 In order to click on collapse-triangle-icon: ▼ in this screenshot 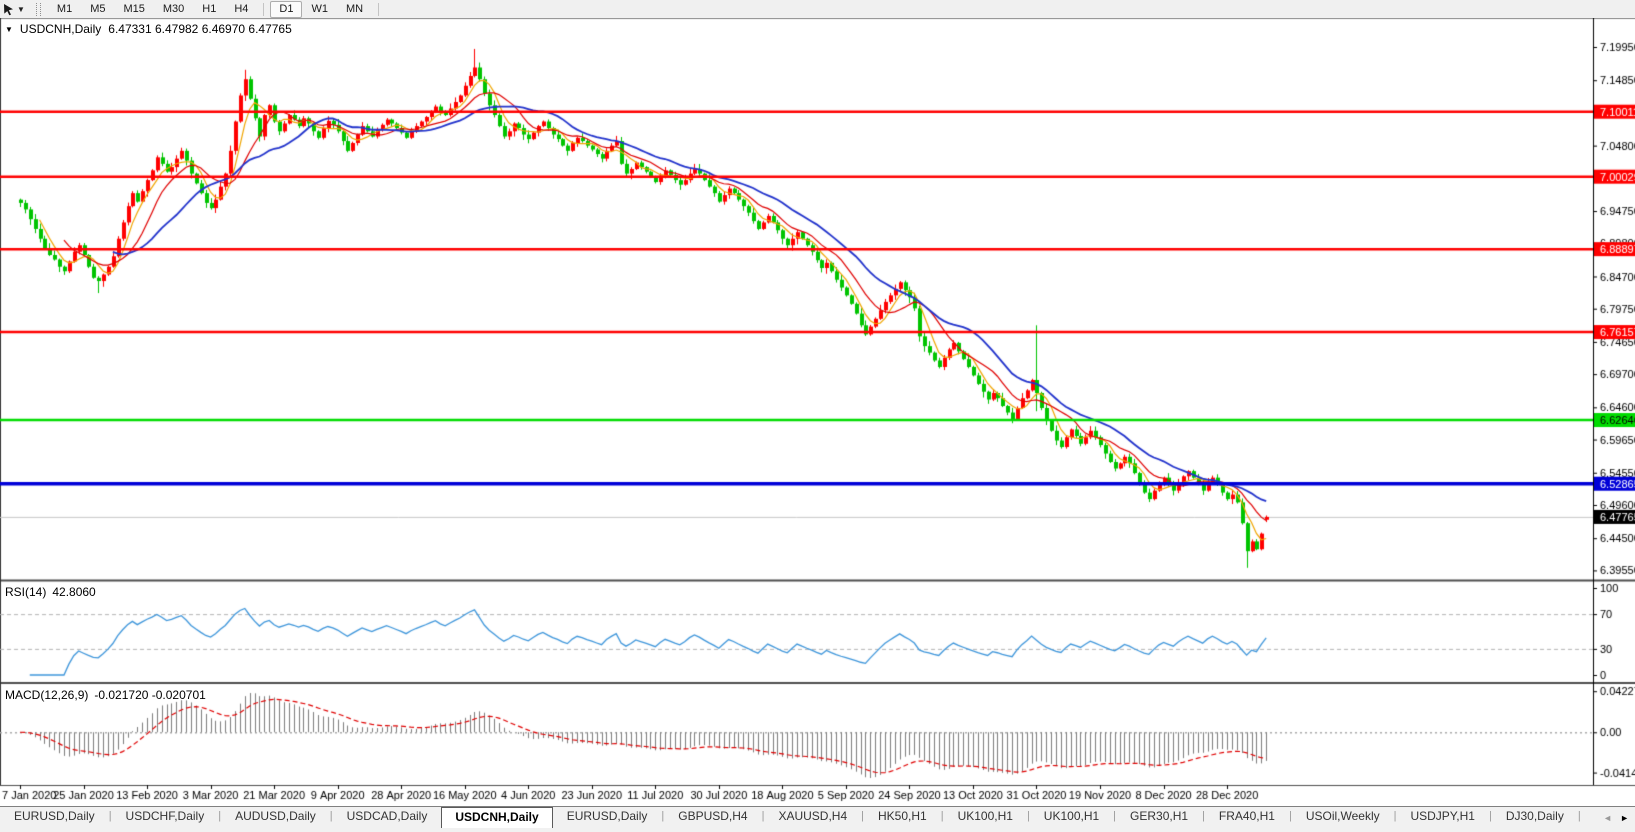, I will do `click(9, 29)`.